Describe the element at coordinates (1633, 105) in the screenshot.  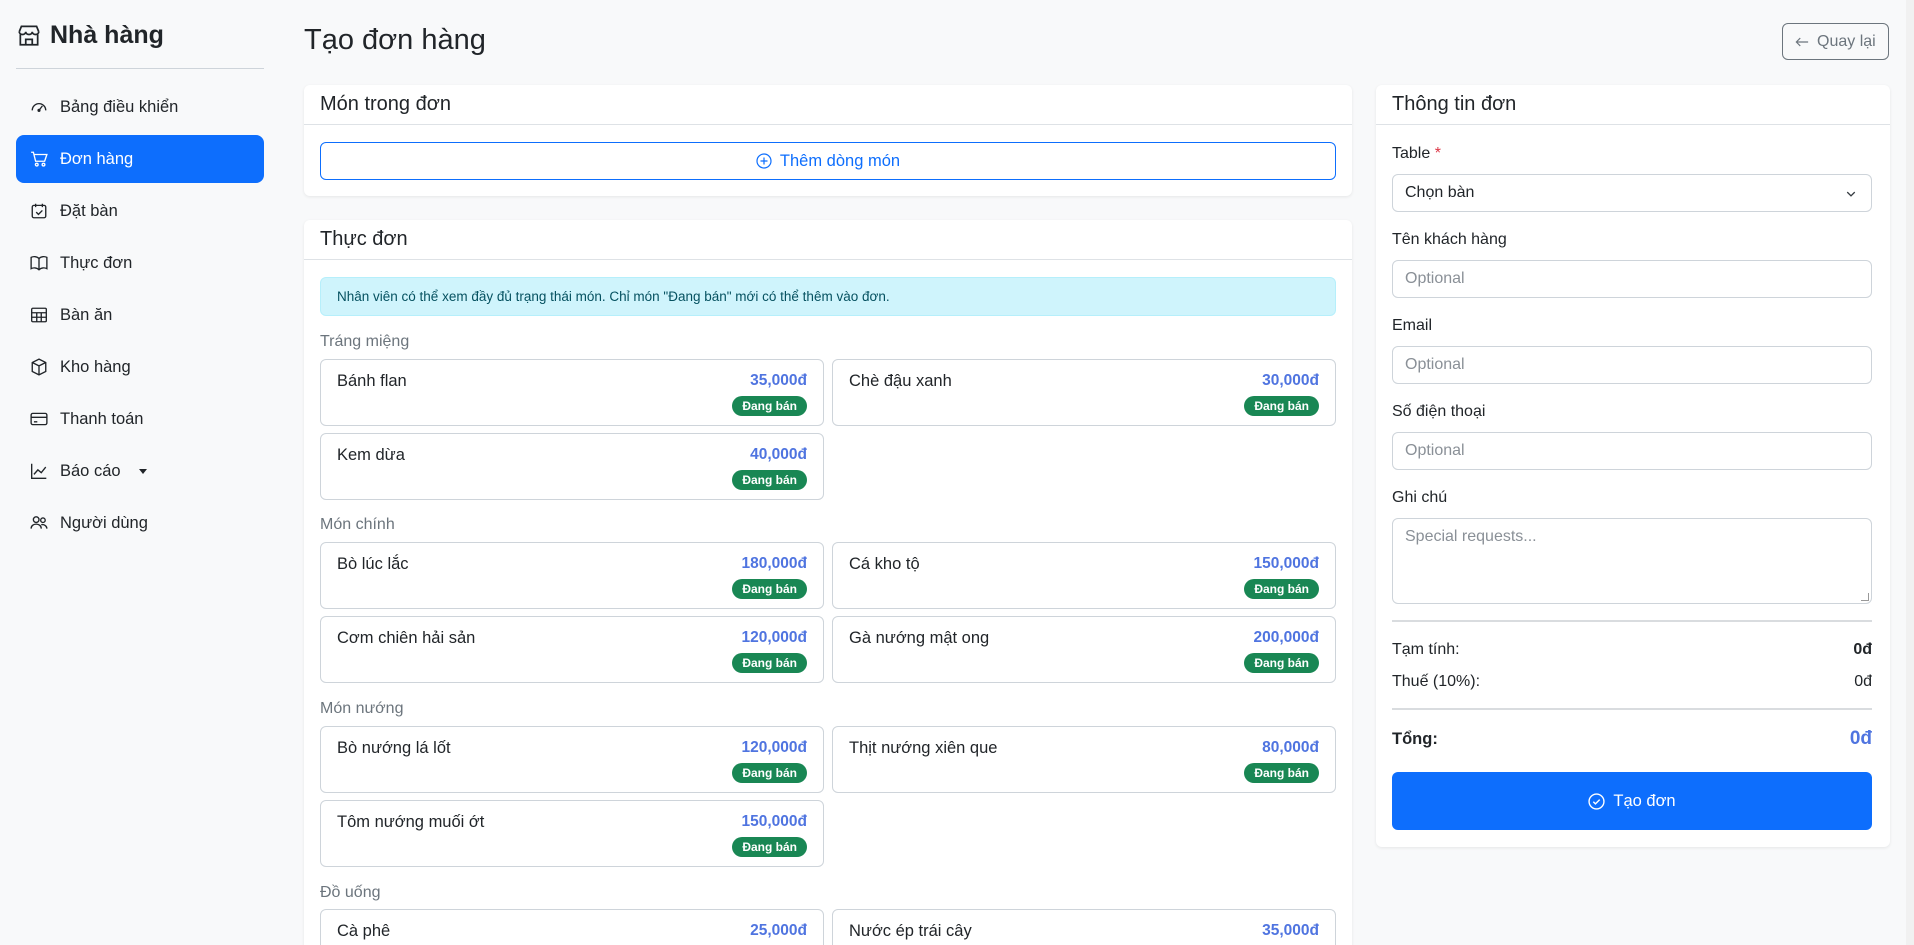
I see `order-info-title: Thông tin đơn` at that location.